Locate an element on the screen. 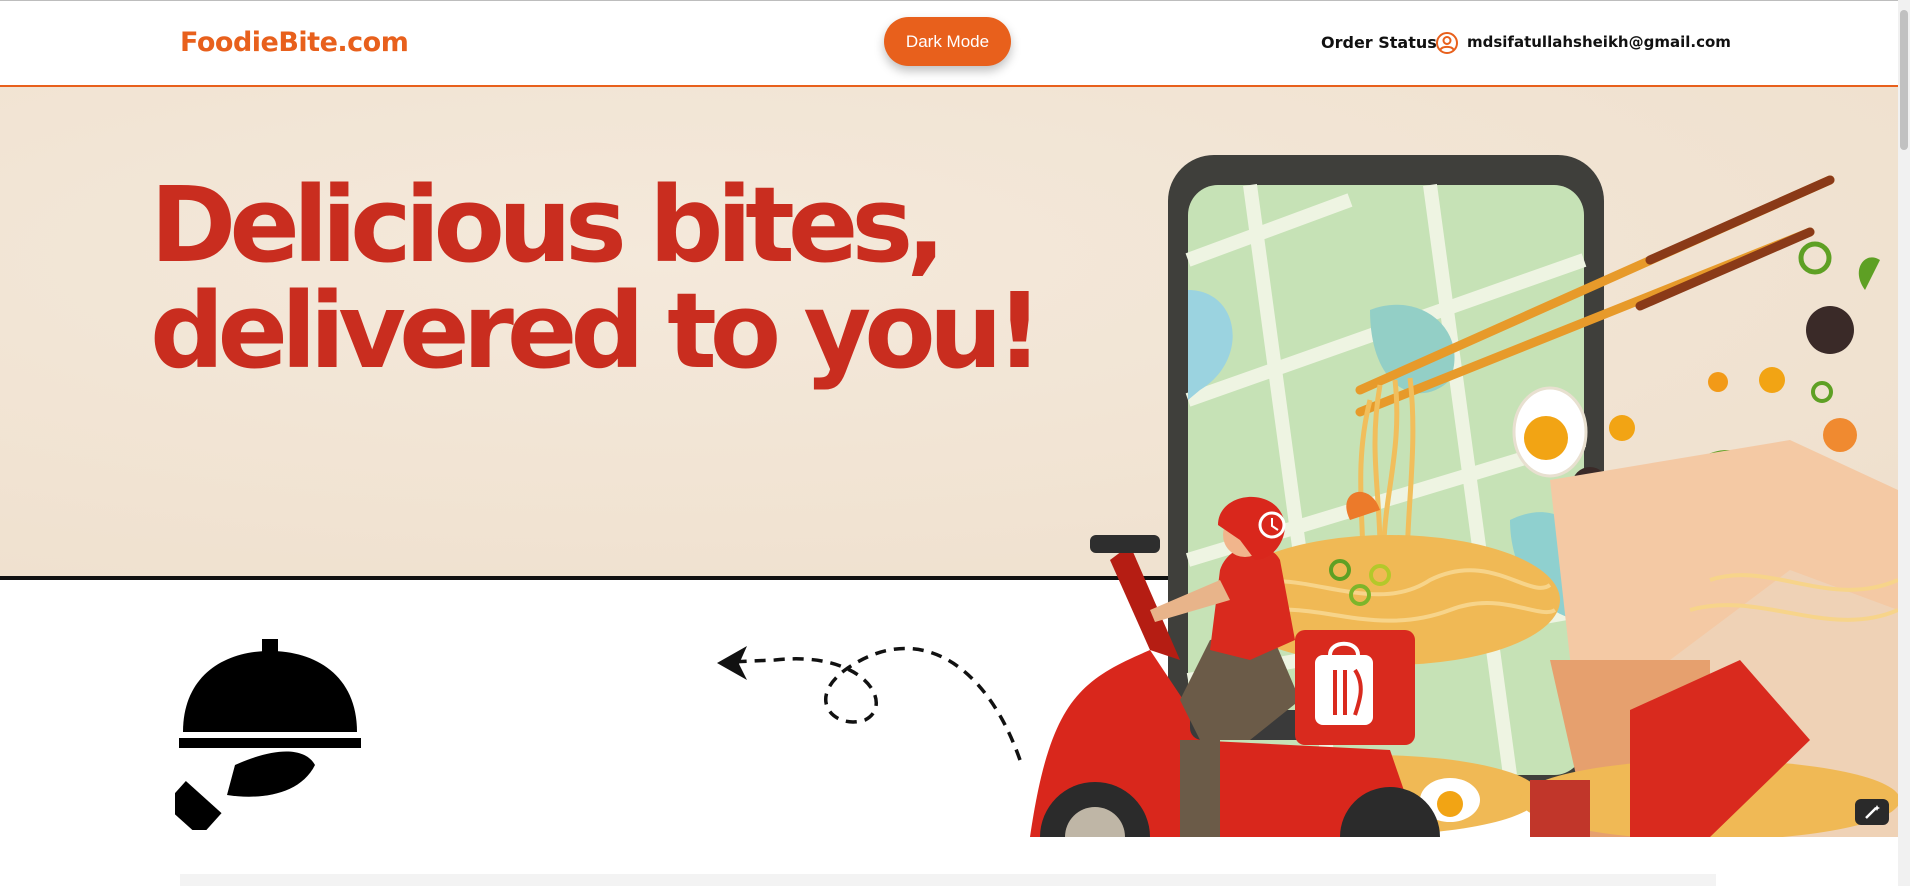 The height and width of the screenshot is (886, 1910). hero-headline: Delicious bites, delivered to you! is located at coordinates (596, 278).